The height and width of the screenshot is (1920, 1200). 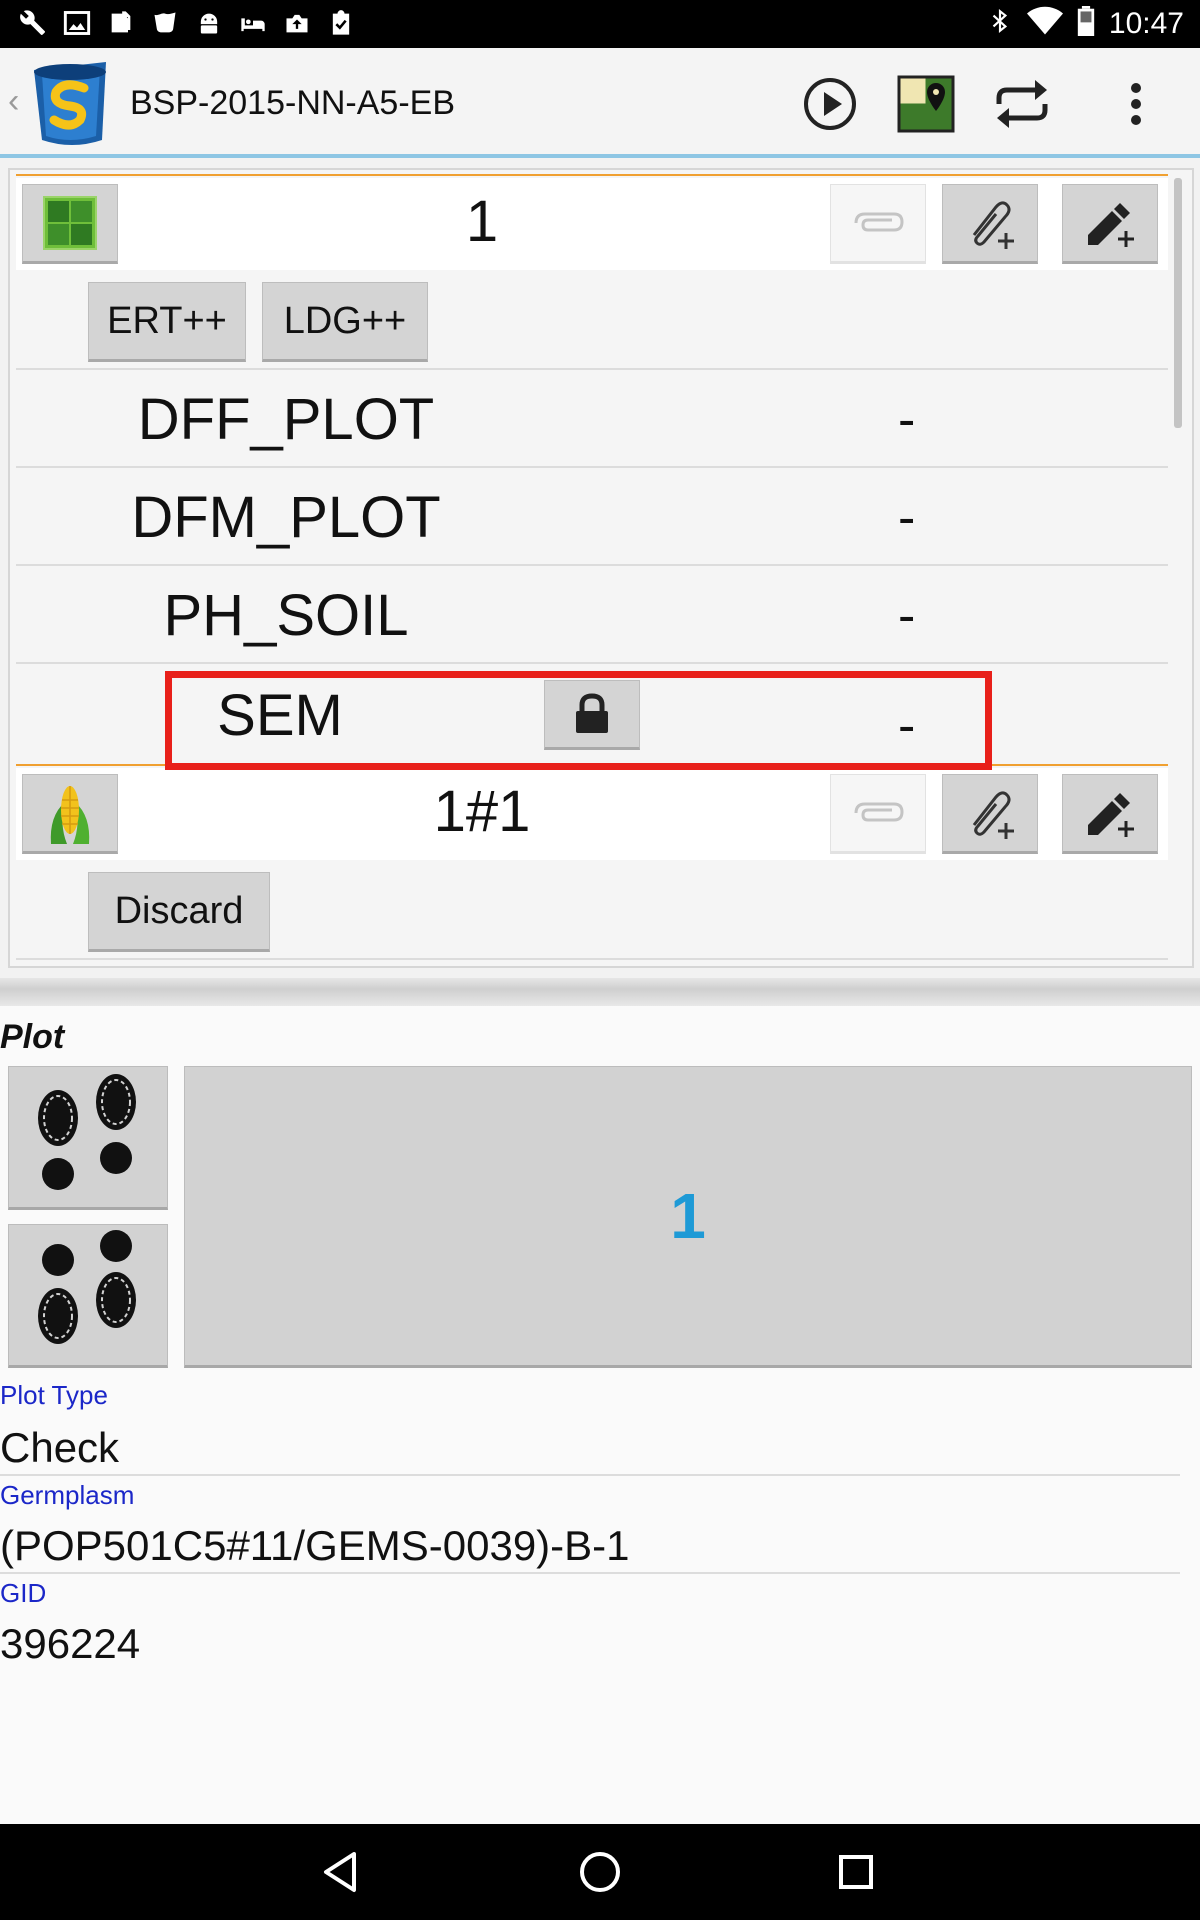 I want to click on image-icon, so click(x=77, y=23).